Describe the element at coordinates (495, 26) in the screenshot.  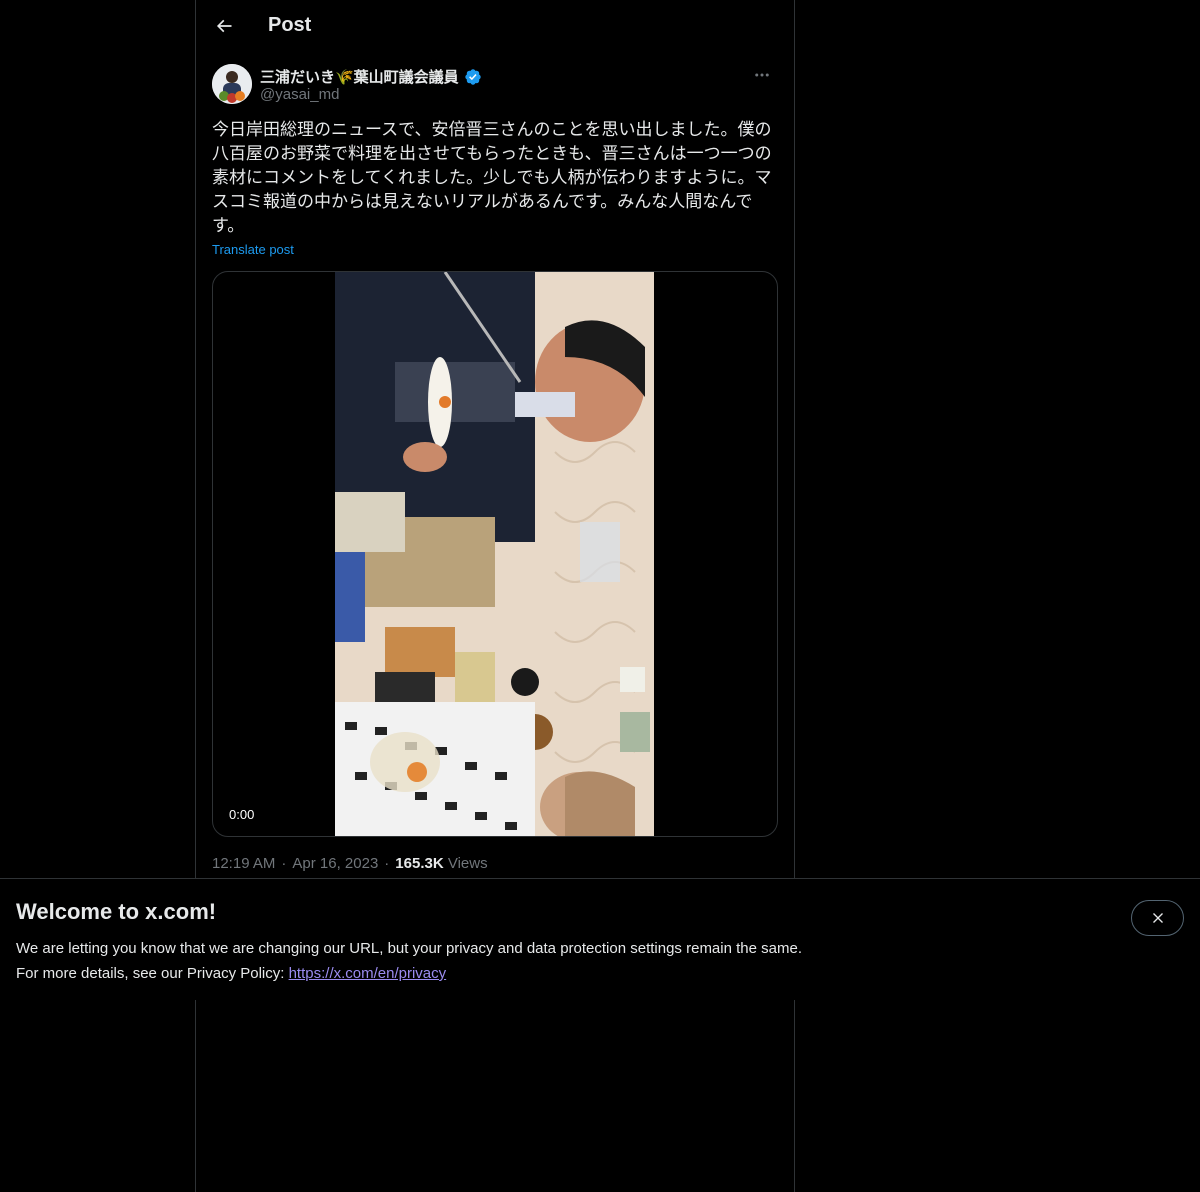
I see `post-header: Post` at that location.